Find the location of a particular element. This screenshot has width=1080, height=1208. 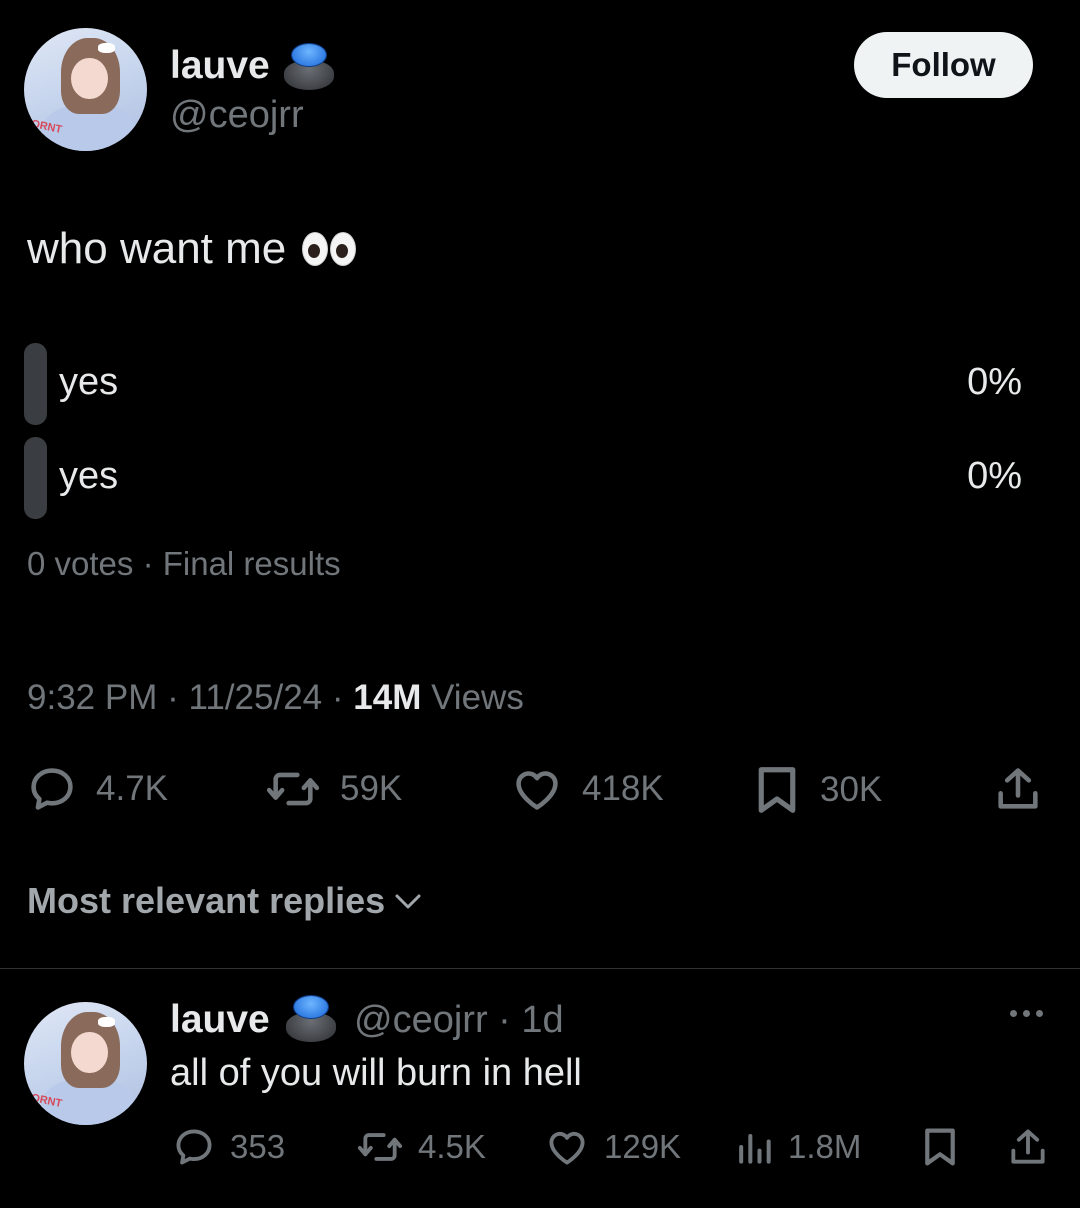

chevron-down-icon is located at coordinates (408, 901).